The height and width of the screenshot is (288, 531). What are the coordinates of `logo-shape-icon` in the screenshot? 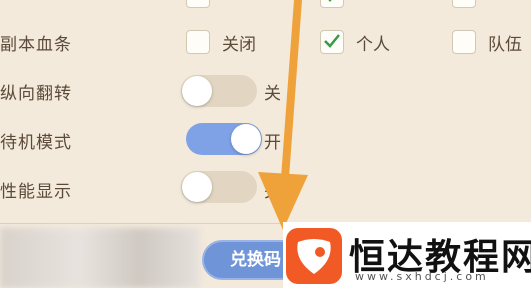 It's located at (314, 256).